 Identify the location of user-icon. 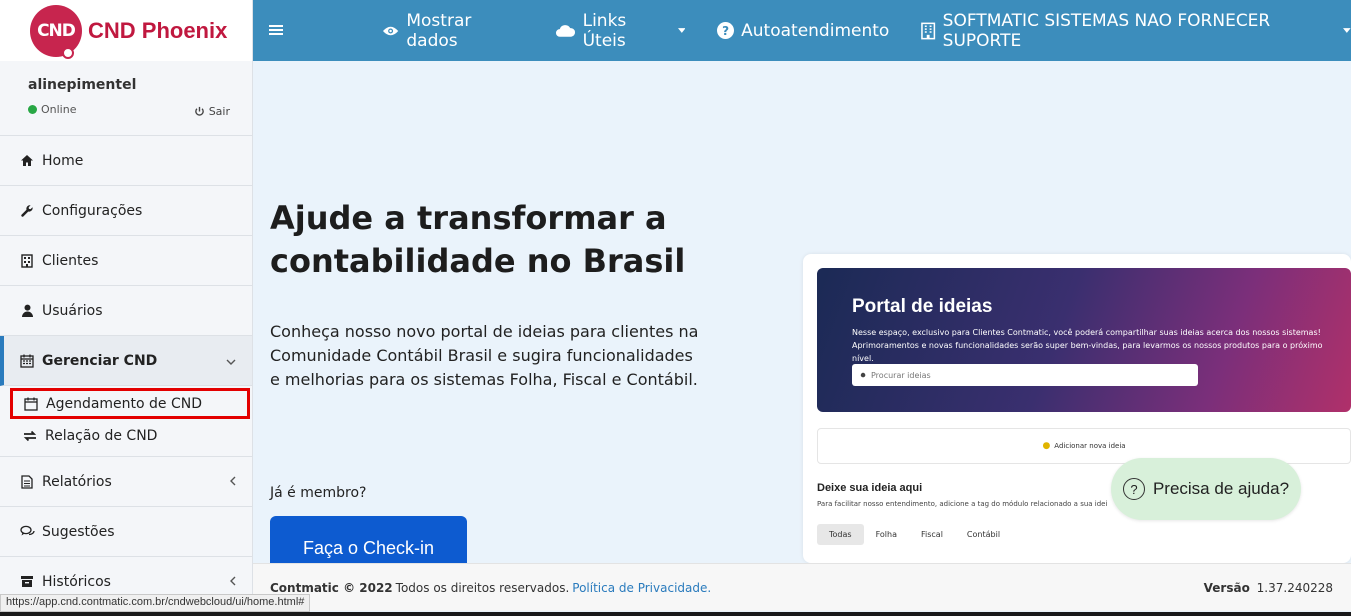
(27, 310).